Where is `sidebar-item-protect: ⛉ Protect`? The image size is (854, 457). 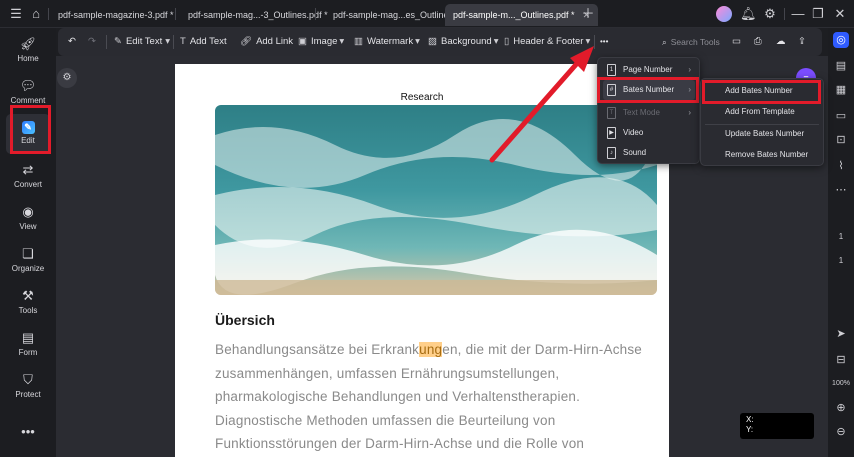 sidebar-item-protect: ⛉ Protect is located at coordinates (28, 388).